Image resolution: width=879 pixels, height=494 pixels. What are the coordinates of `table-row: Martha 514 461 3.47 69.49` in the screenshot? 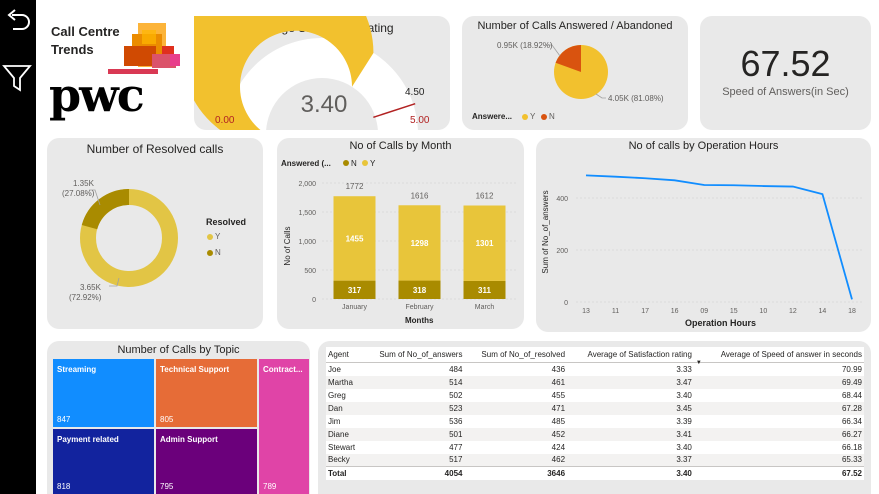 It's located at (595, 382).